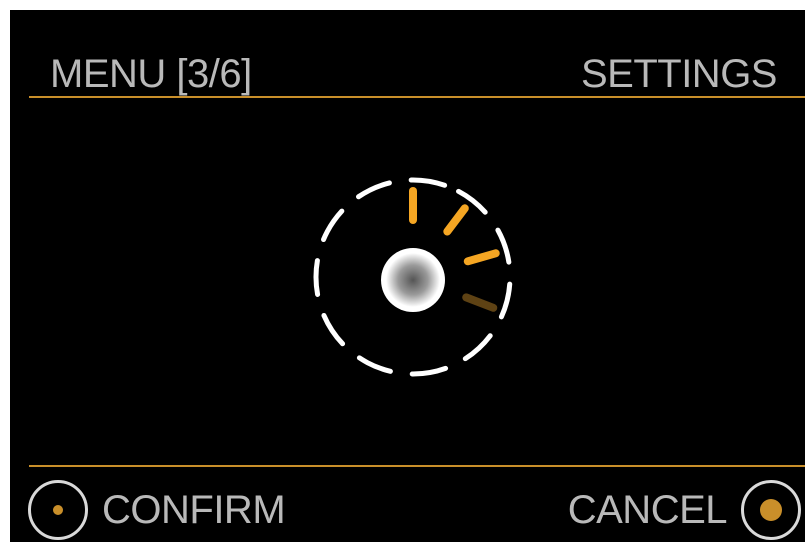 Image resolution: width=805 pixels, height=542 pixels. I want to click on cancel-button: CANCEL, so click(684, 510).